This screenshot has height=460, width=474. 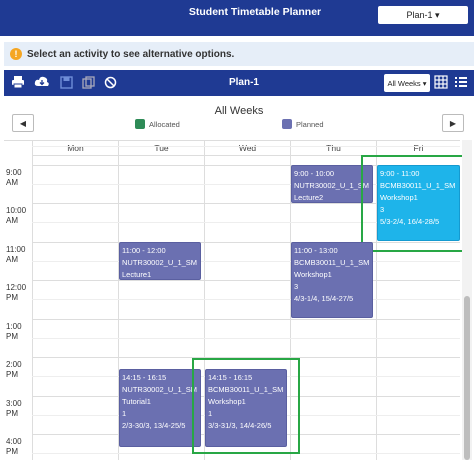 What do you see at coordinates (16, 54) in the screenshot?
I see `info-icon: !` at bounding box center [16, 54].